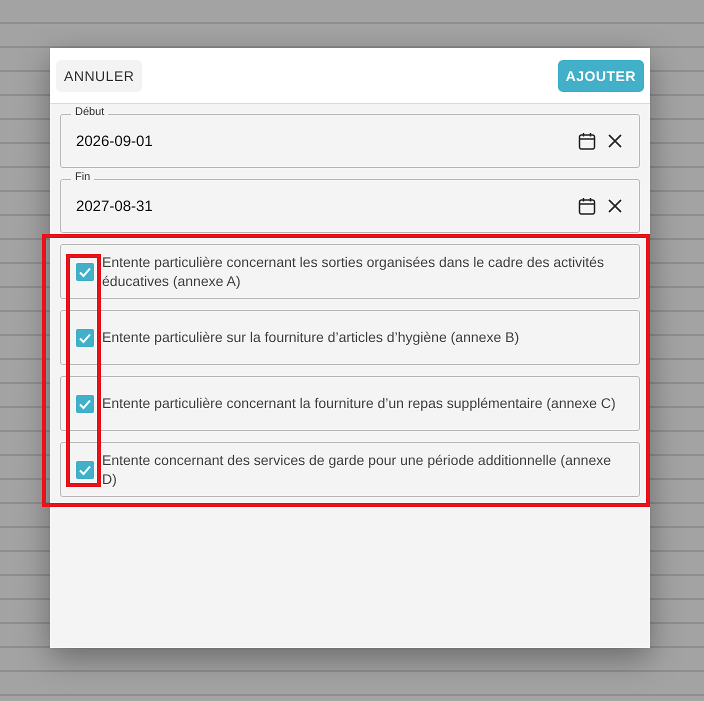 The height and width of the screenshot is (701, 704). Describe the element at coordinates (99, 76) in the screenshot. I see `cancel-button: ANNULER` at that location.